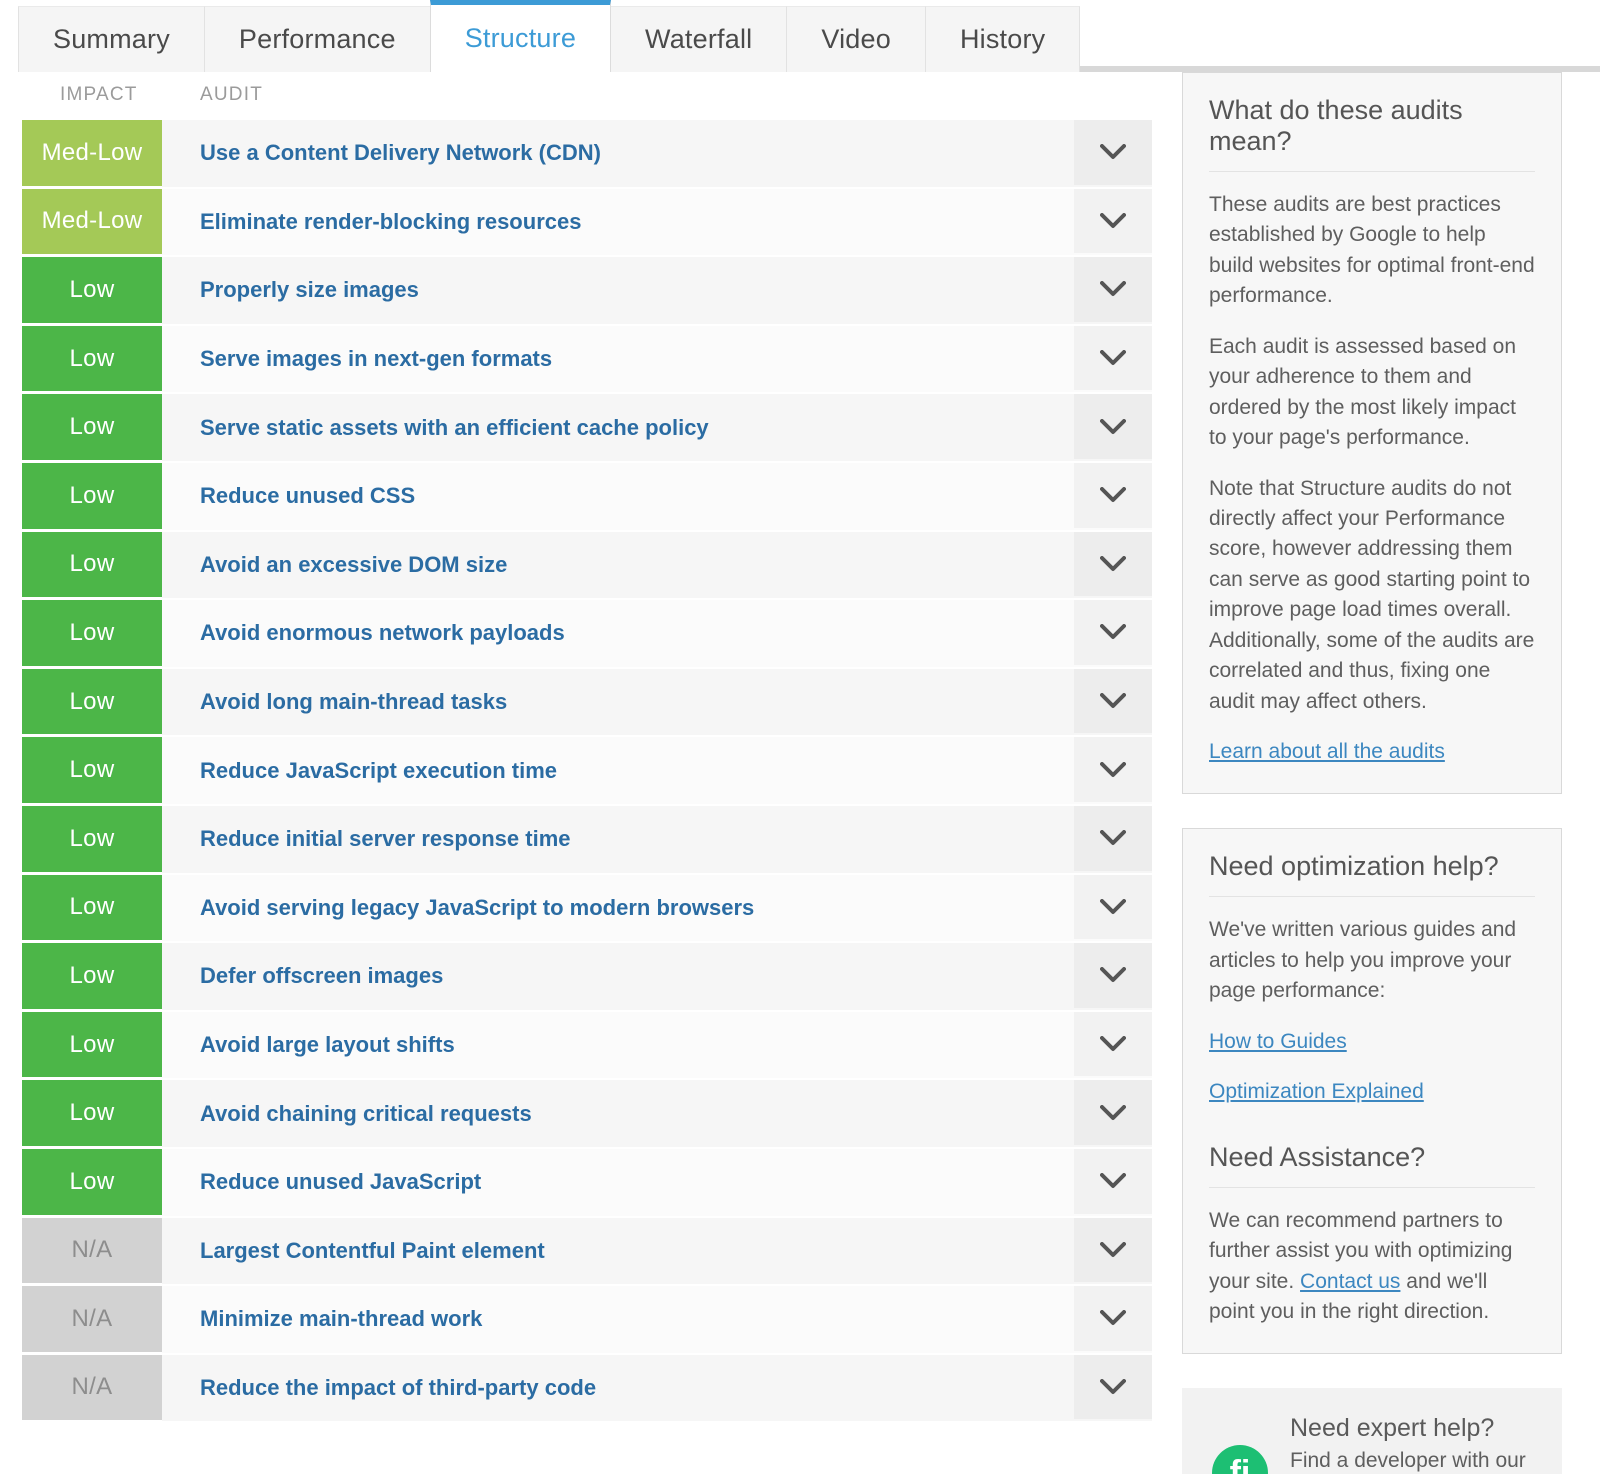 This screenshot has width=1600, height=1474. Describe the element at coordinates (657, 1046) in the screenshot. I see `audit-row-body: Avoid large layout shifts` at that location.